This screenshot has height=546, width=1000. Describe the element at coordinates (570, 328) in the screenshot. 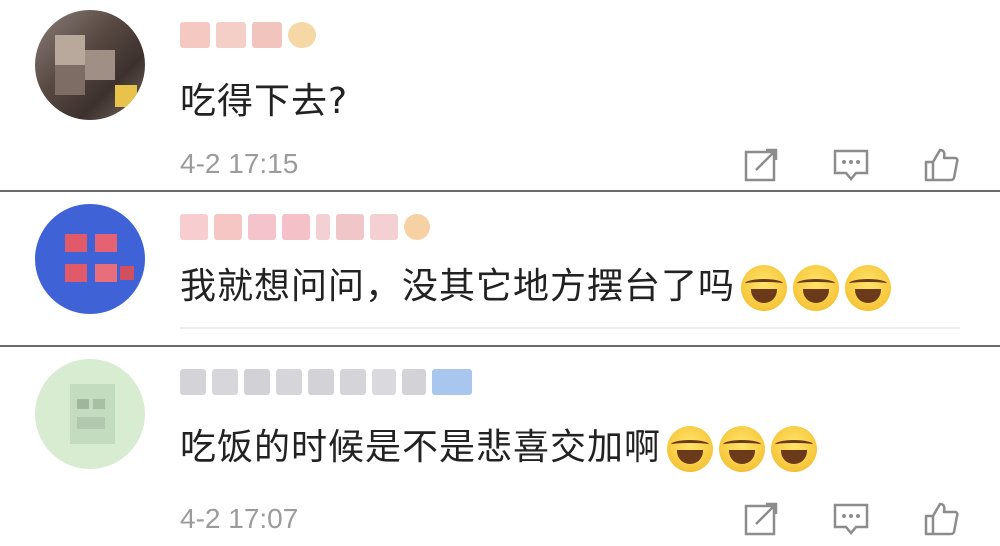

I see `faint-separator` at that location.